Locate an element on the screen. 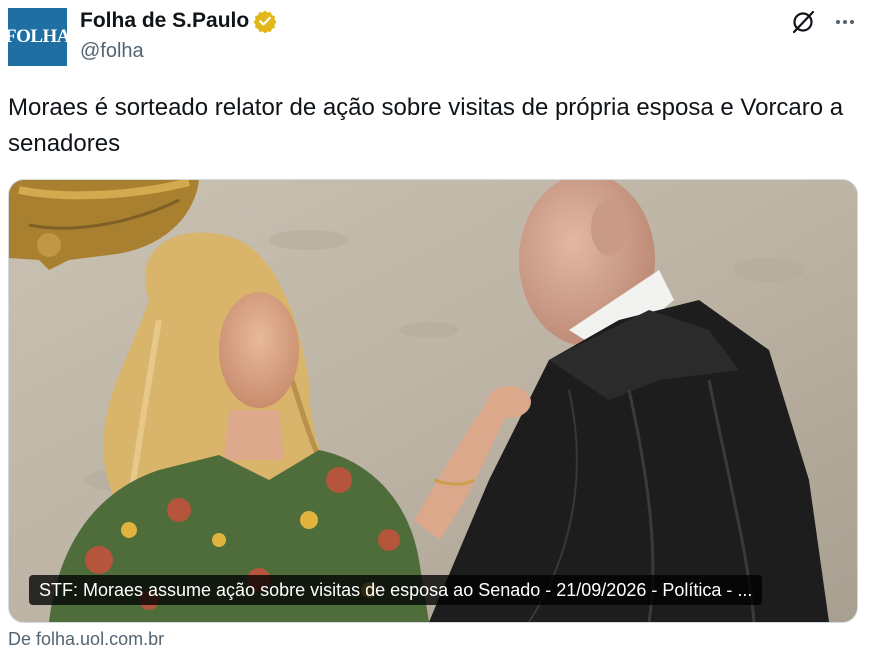 The height and width of the screenshot is (657, 871). grok-icon is located at coordinates (803, 22).